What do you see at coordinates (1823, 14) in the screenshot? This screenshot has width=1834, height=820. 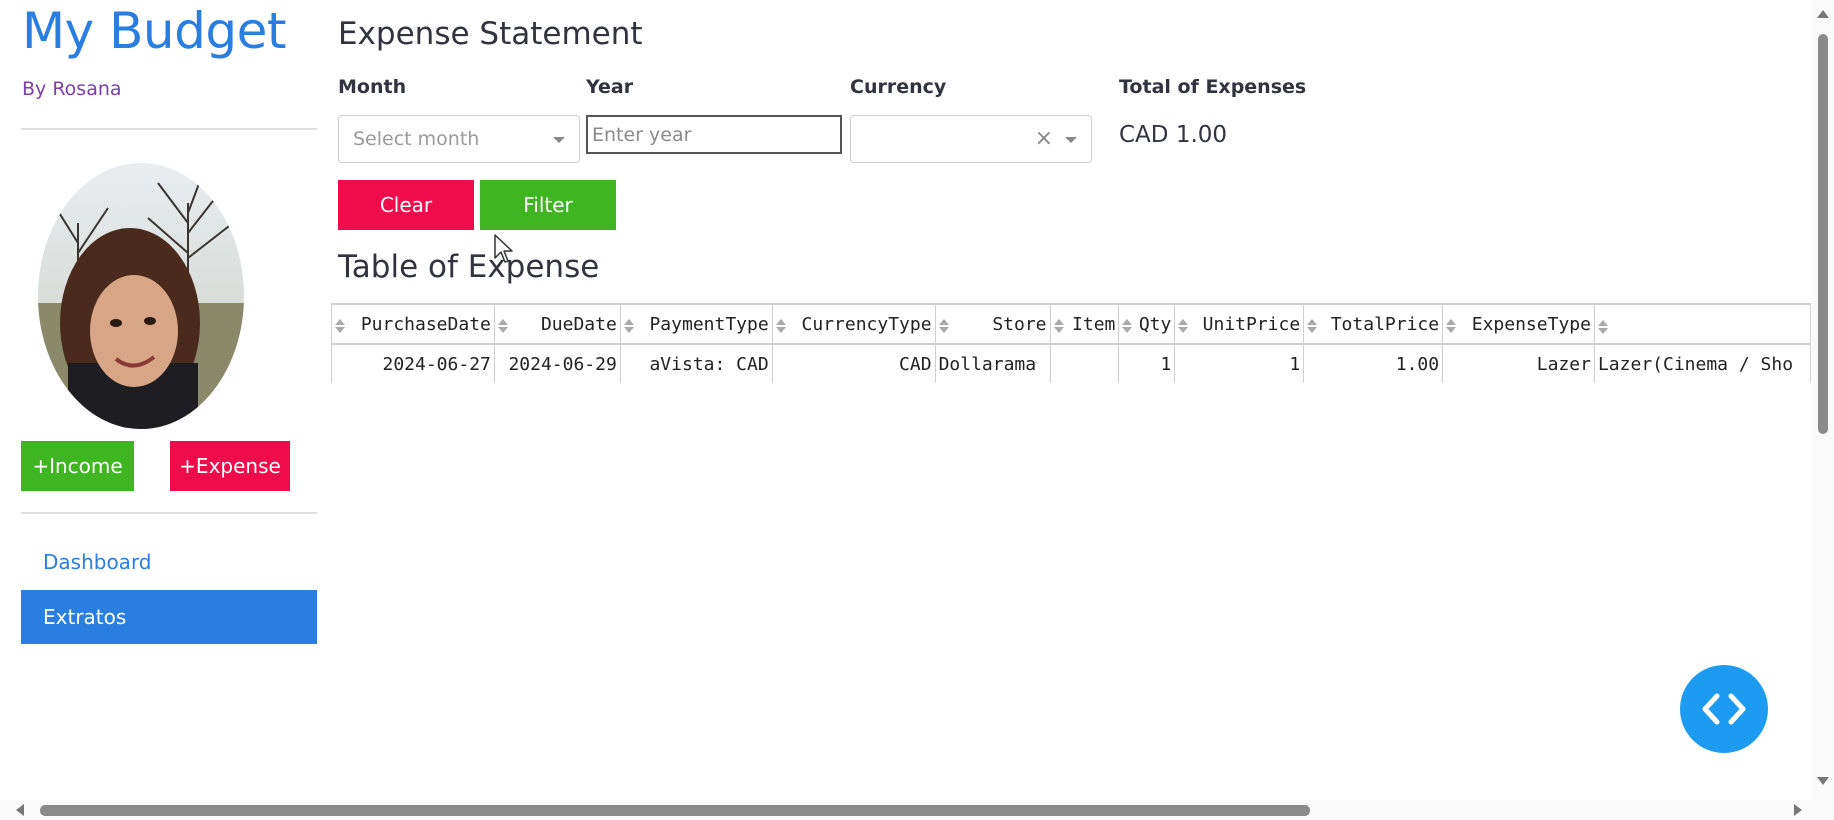 I see `scroll-up-icon` at bounding box center [1823, 14].